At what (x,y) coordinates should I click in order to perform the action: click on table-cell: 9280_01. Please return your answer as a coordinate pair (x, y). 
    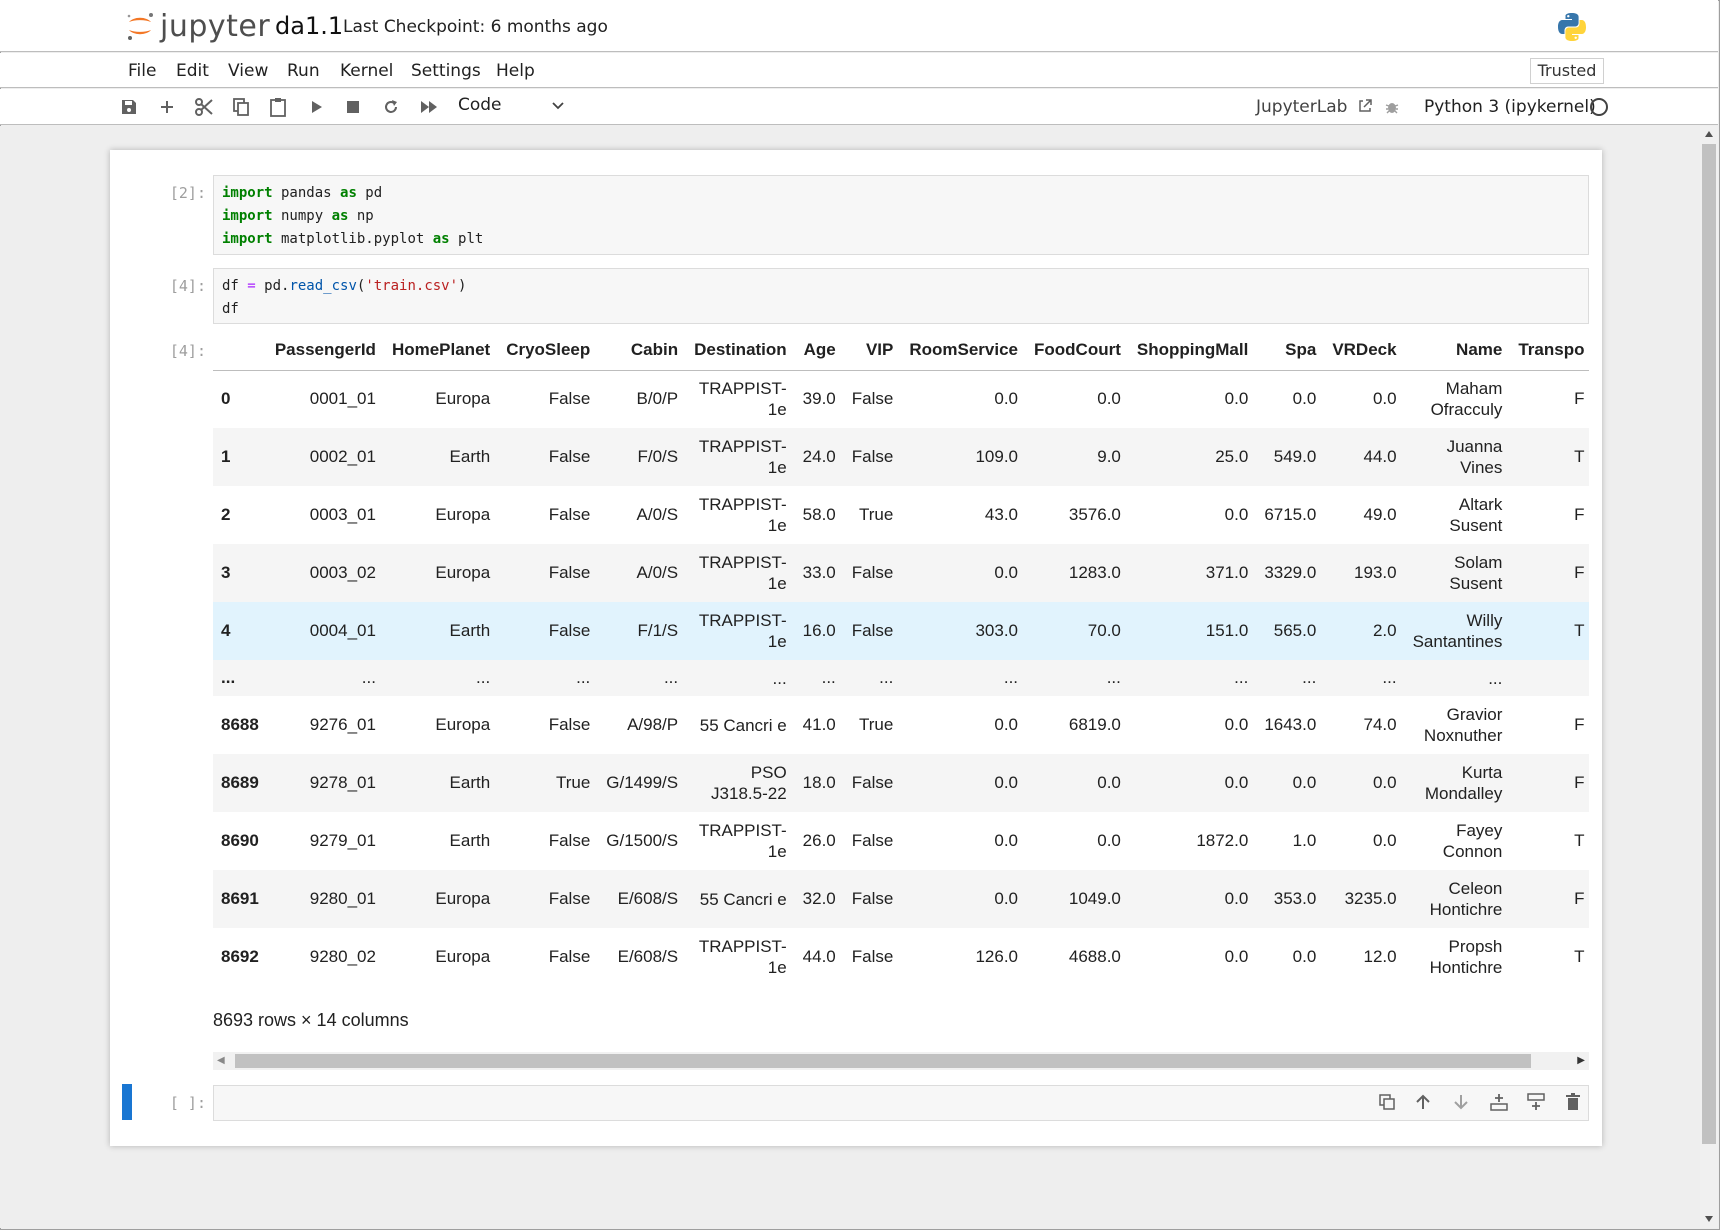
    Looking at the image, I should click on (342, 898).